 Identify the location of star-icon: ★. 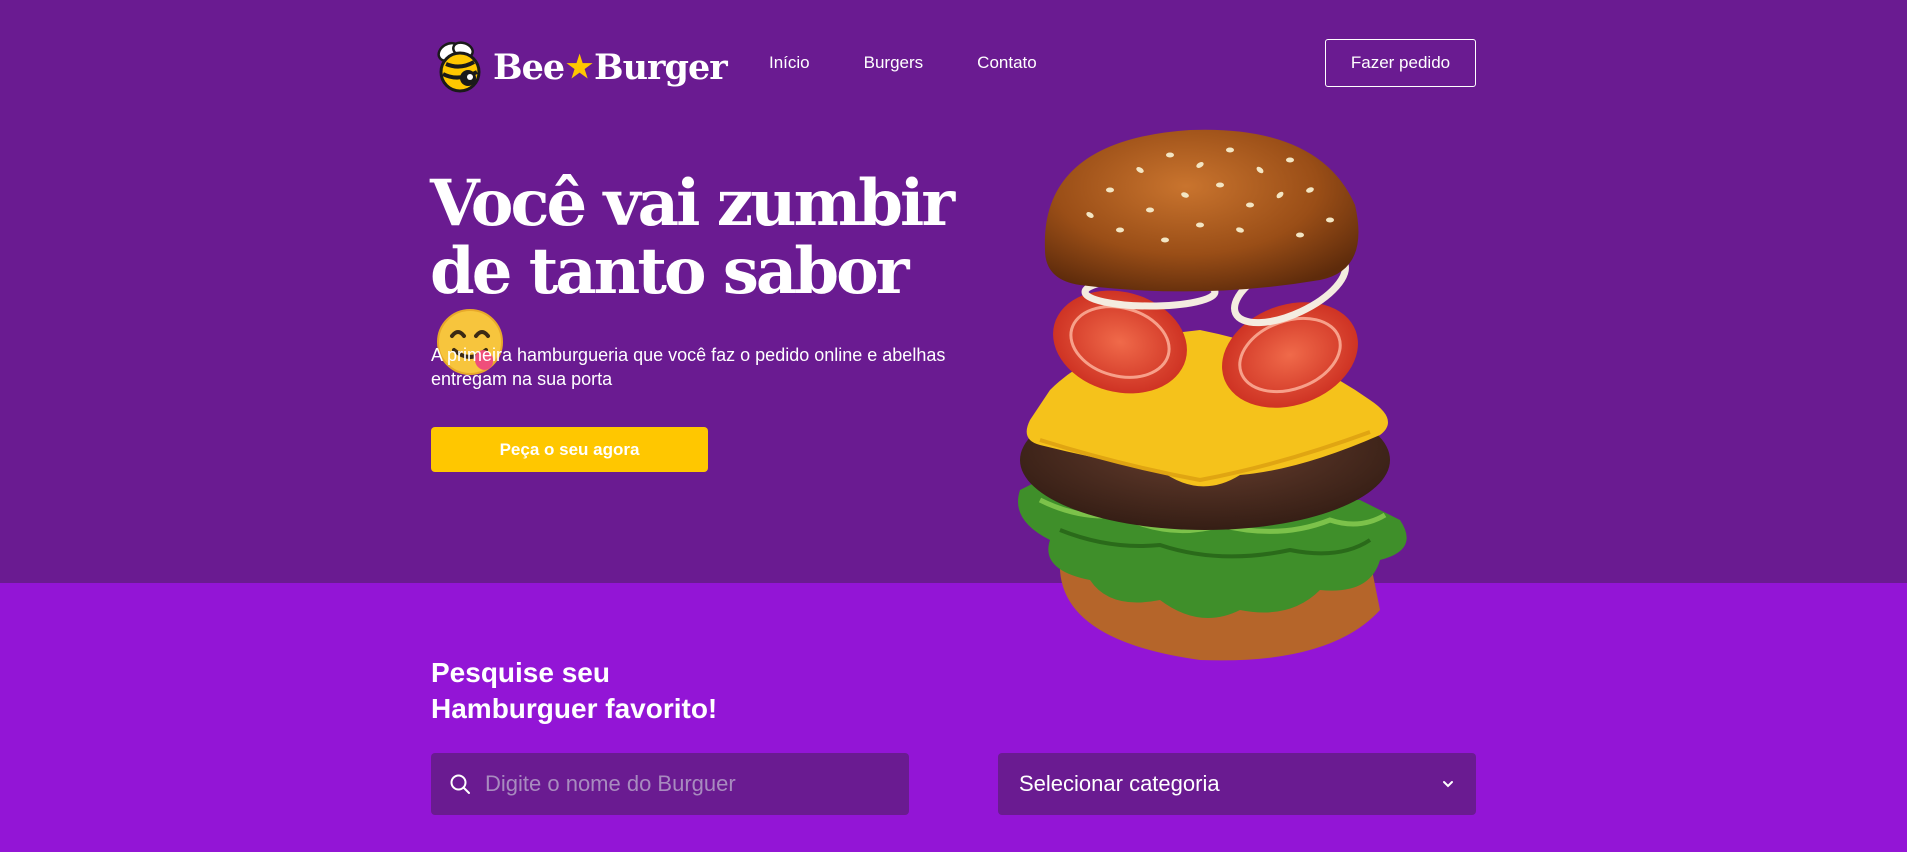
(579, 67).